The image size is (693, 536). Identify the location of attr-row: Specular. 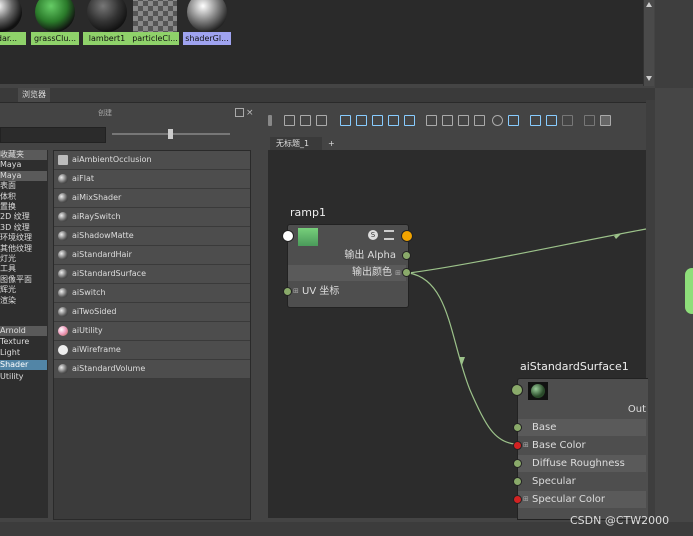
(582, 481).